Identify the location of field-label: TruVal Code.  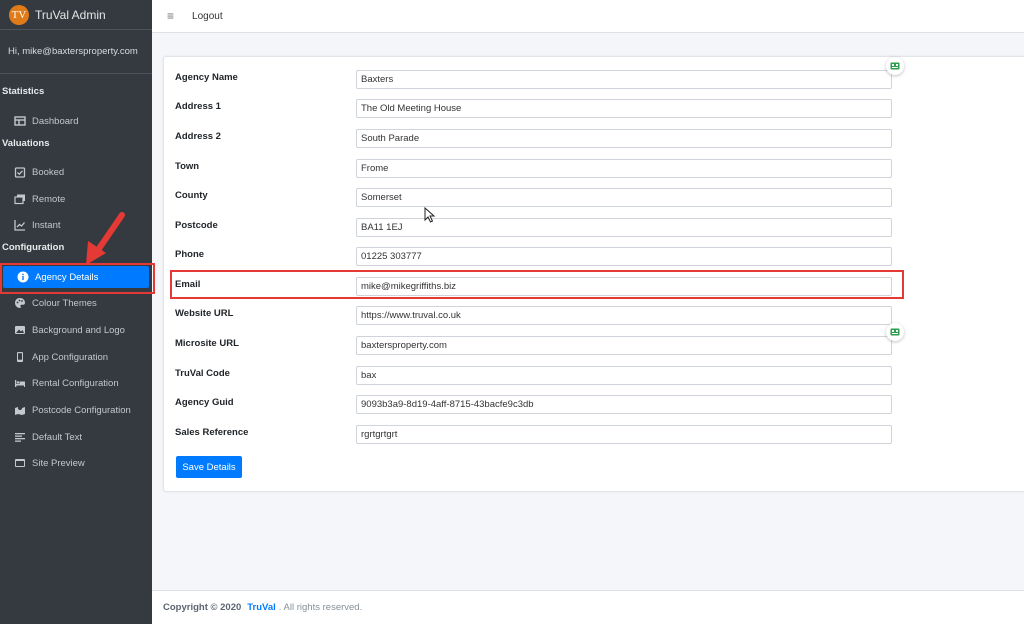
(202, 373).